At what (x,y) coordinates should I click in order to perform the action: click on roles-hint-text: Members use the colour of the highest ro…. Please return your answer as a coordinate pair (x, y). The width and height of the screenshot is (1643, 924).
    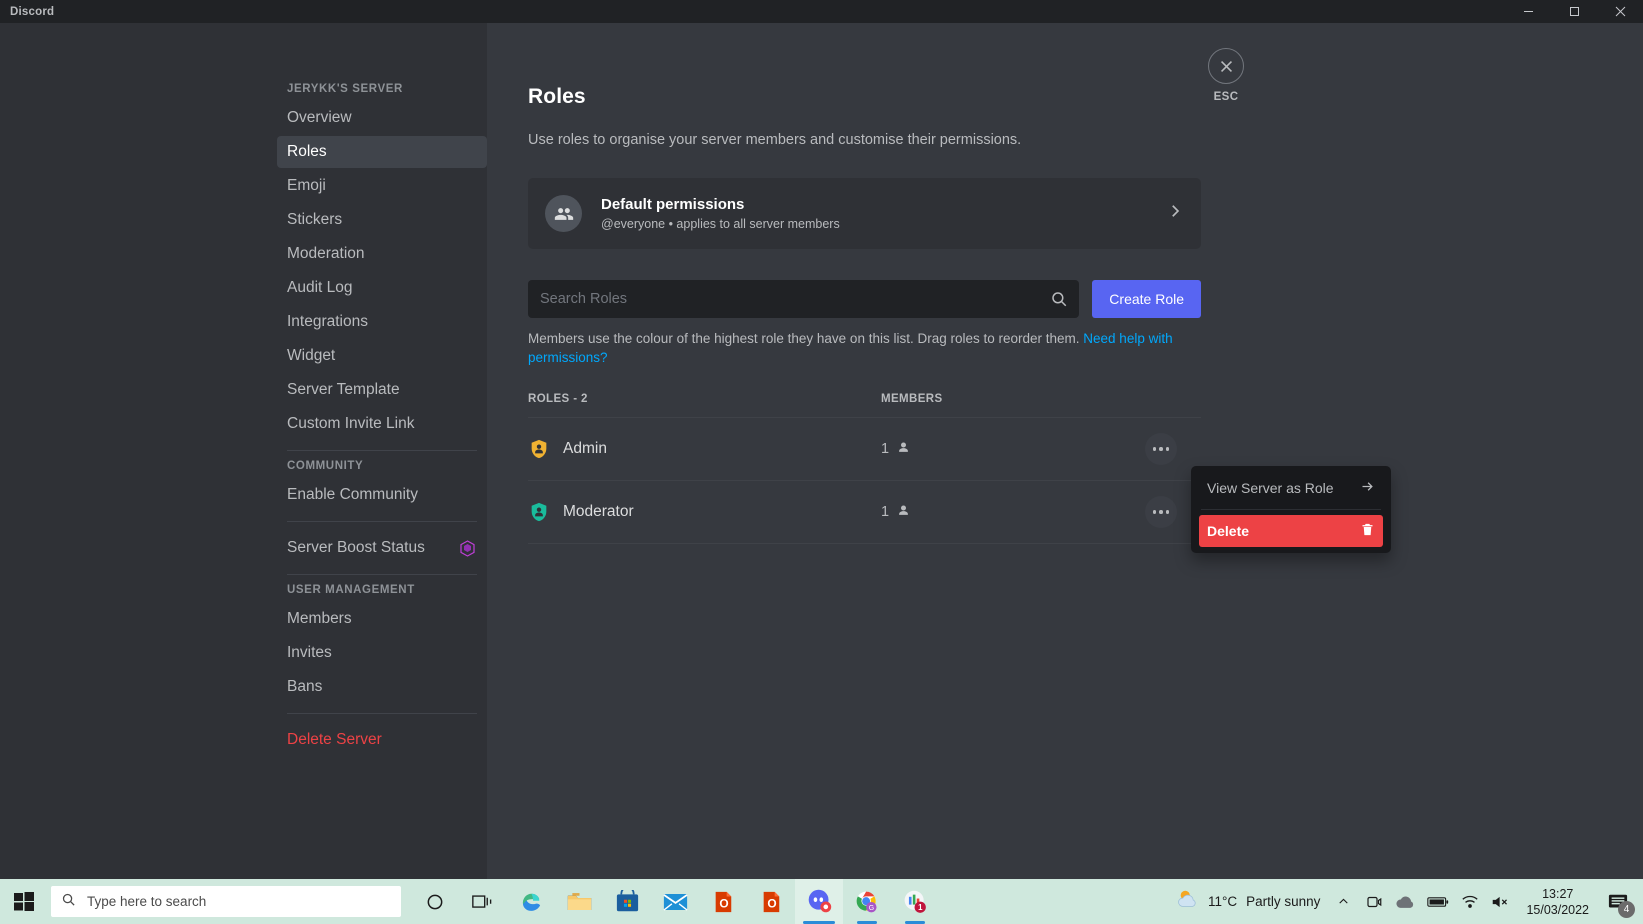
    Looking at the image, I should click on (858, 348).